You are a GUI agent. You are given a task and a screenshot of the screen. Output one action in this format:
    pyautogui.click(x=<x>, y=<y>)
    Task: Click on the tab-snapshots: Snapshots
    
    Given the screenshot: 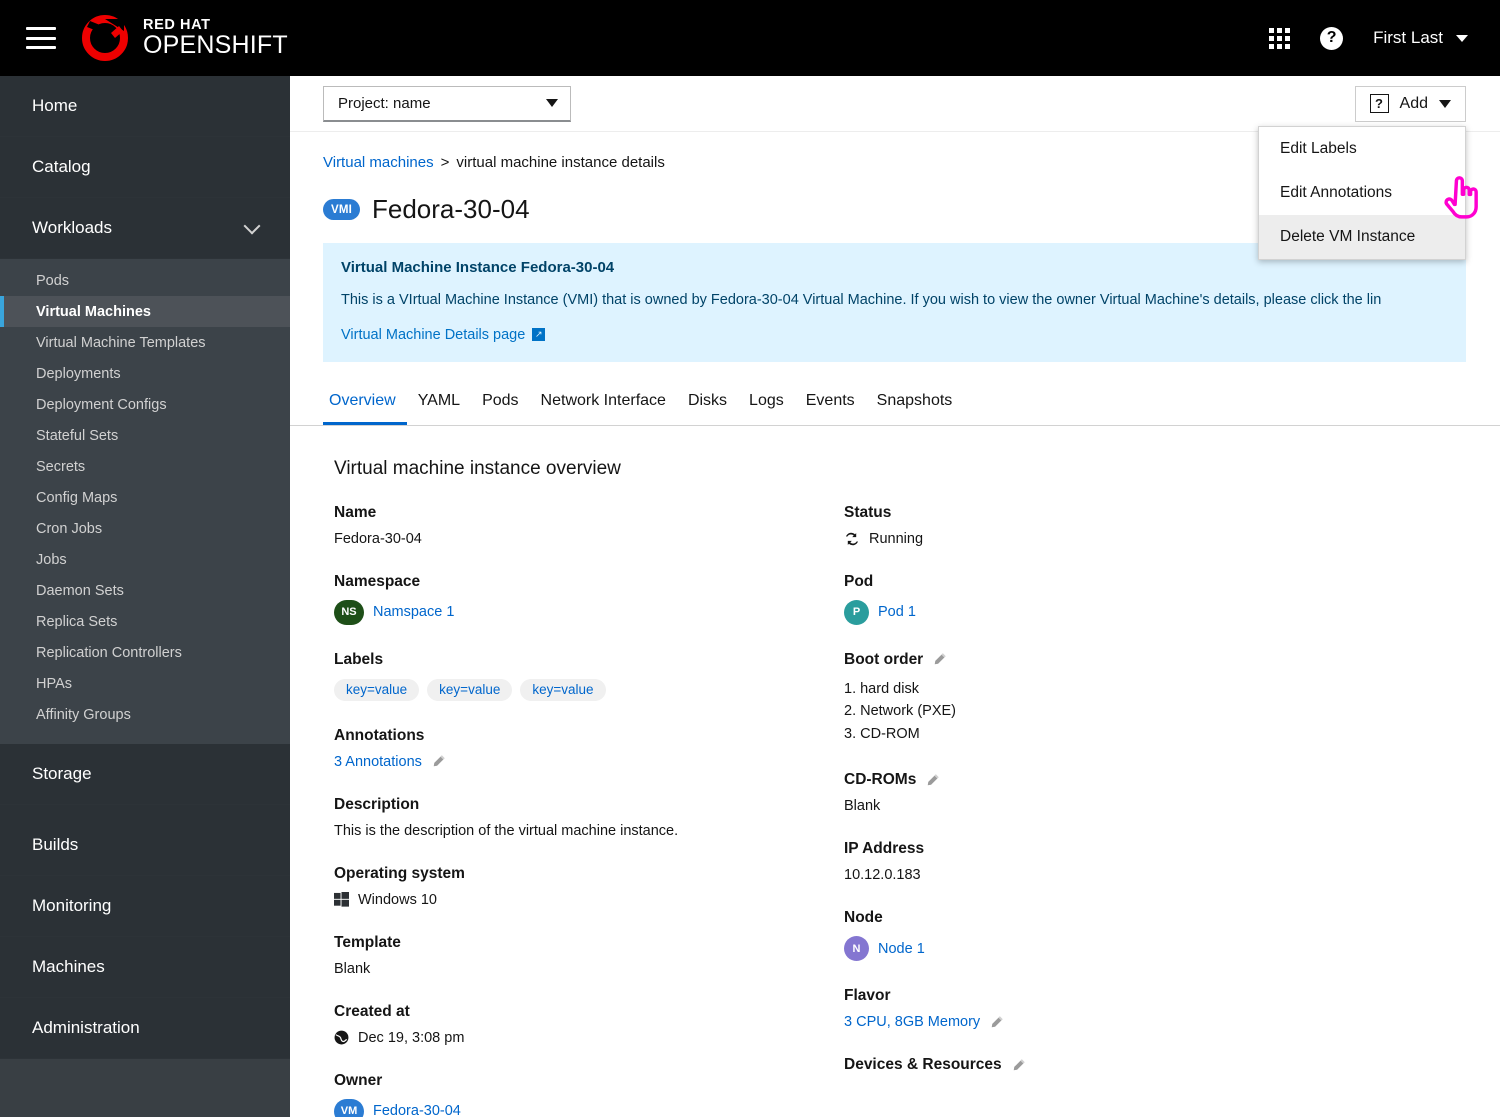 What is the action you would take?
    pyautogui.click(x=915, y=404)
    